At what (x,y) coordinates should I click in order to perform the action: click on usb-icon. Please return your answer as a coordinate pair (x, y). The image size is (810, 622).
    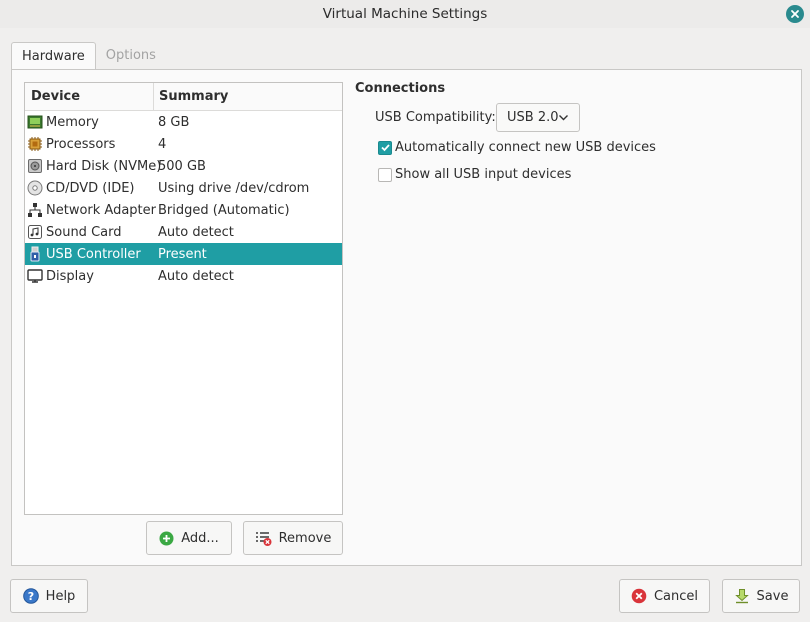
    Looking at the image, I should click on (35, 254).